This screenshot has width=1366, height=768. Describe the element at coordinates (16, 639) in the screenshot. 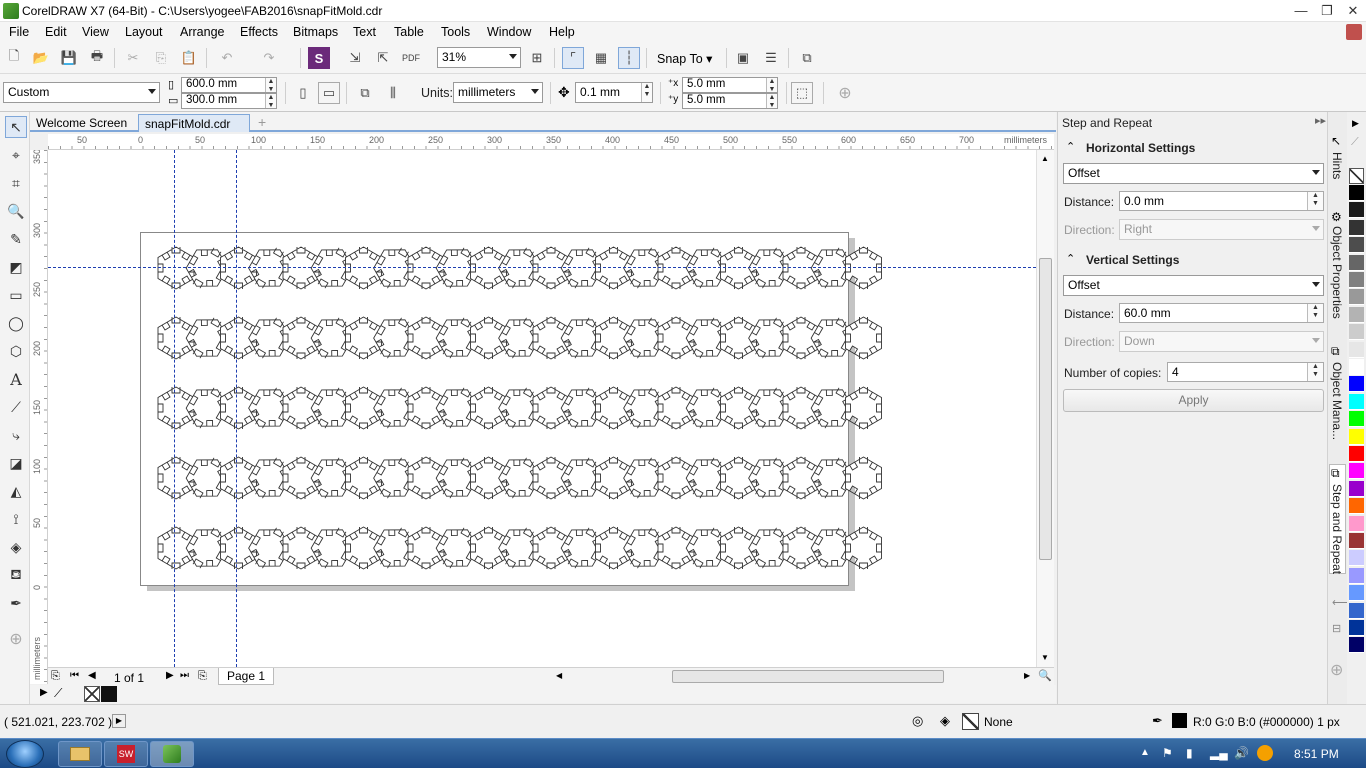

I see `mesh-fill-tool-icon: ⊕` at that location.